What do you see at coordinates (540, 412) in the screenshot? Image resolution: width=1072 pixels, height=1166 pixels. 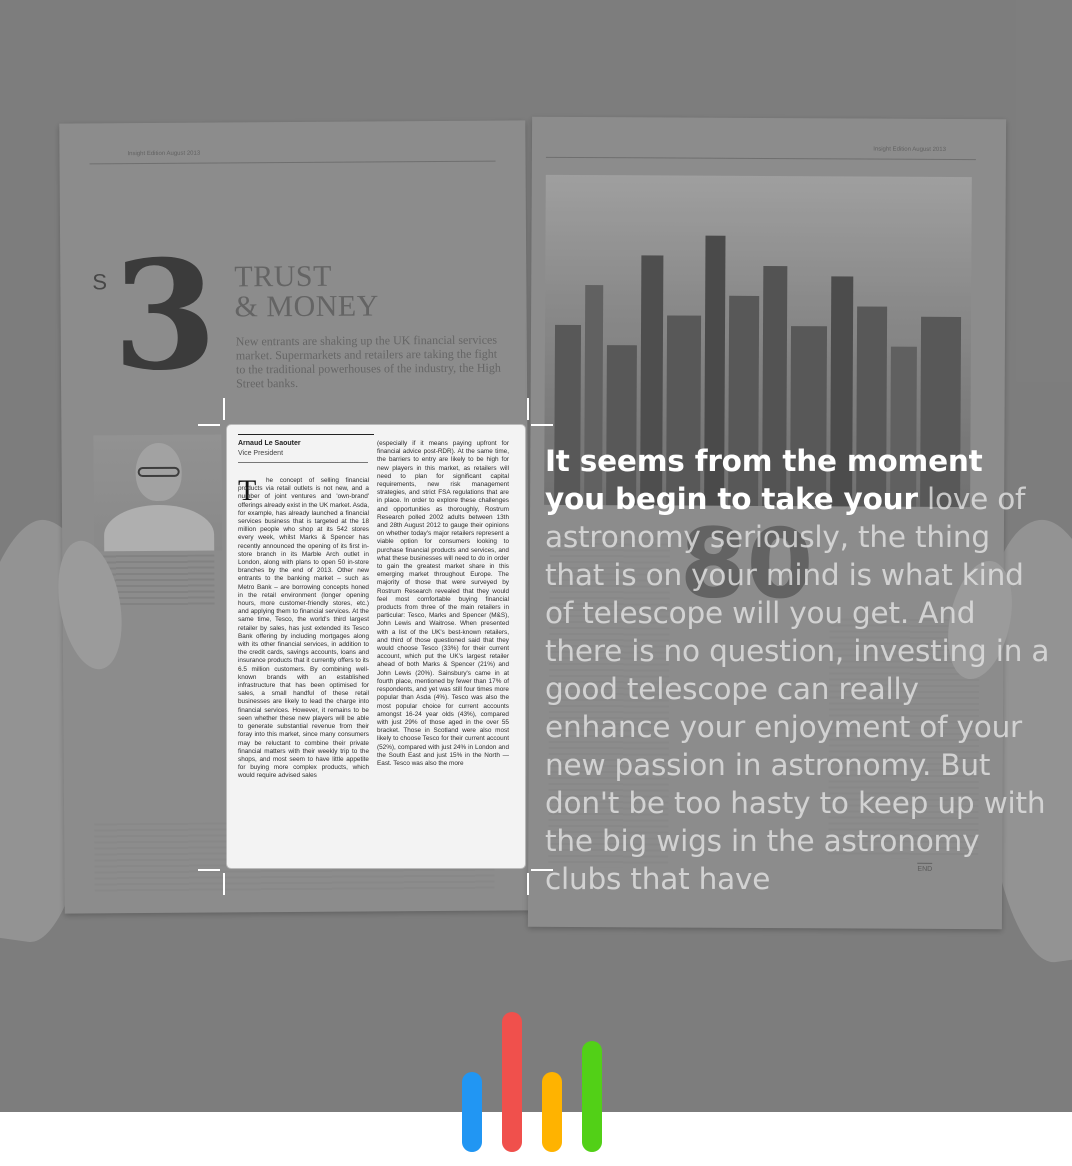 I see `crop-corner-top-right-icon` at bounding box center [540, 412].